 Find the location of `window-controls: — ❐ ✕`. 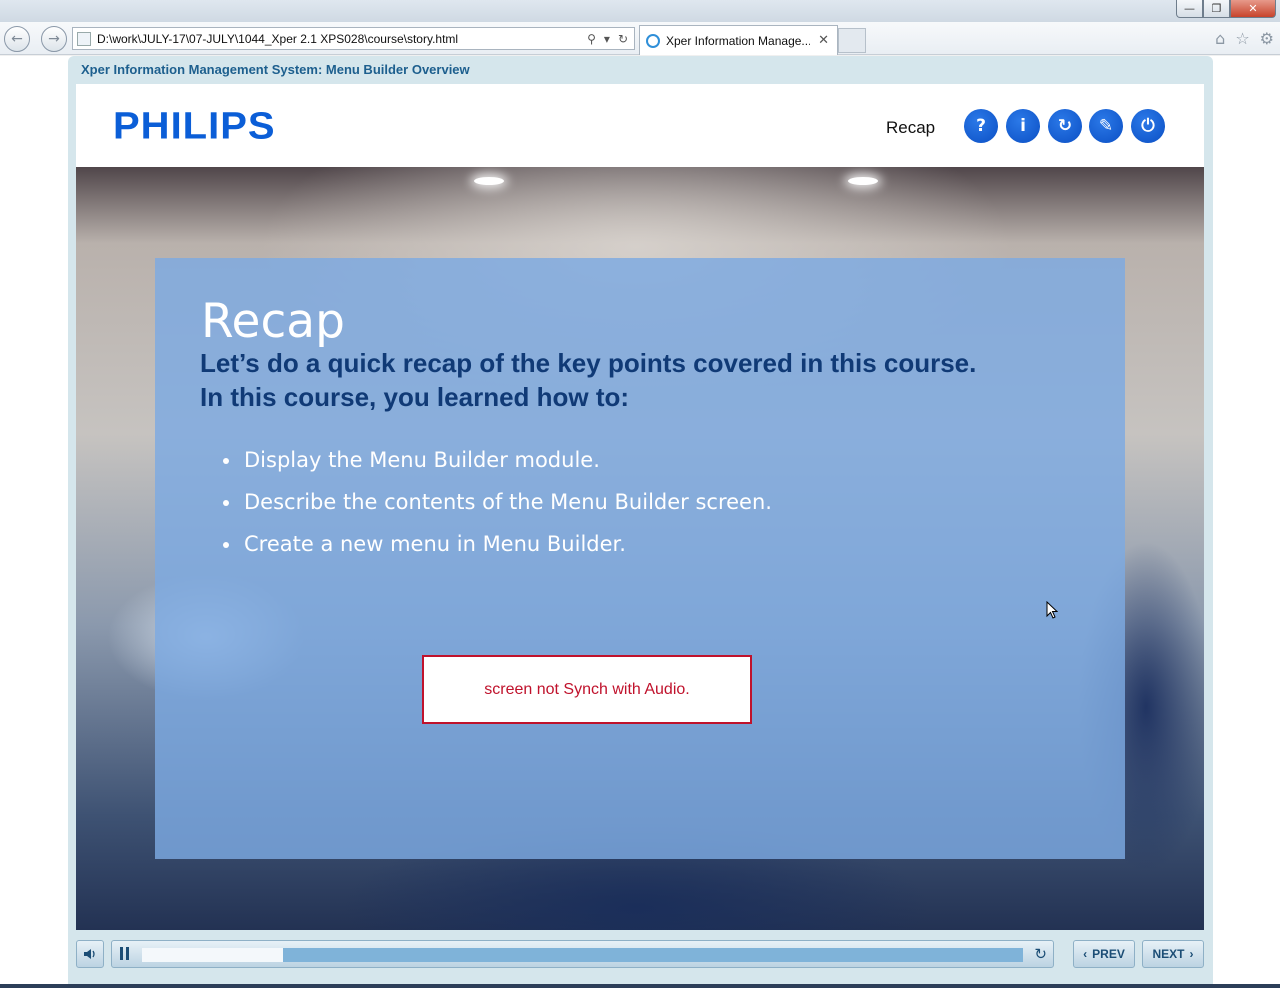

window-controls: — ❐ ✕ is located at coordinates (1226, 9).